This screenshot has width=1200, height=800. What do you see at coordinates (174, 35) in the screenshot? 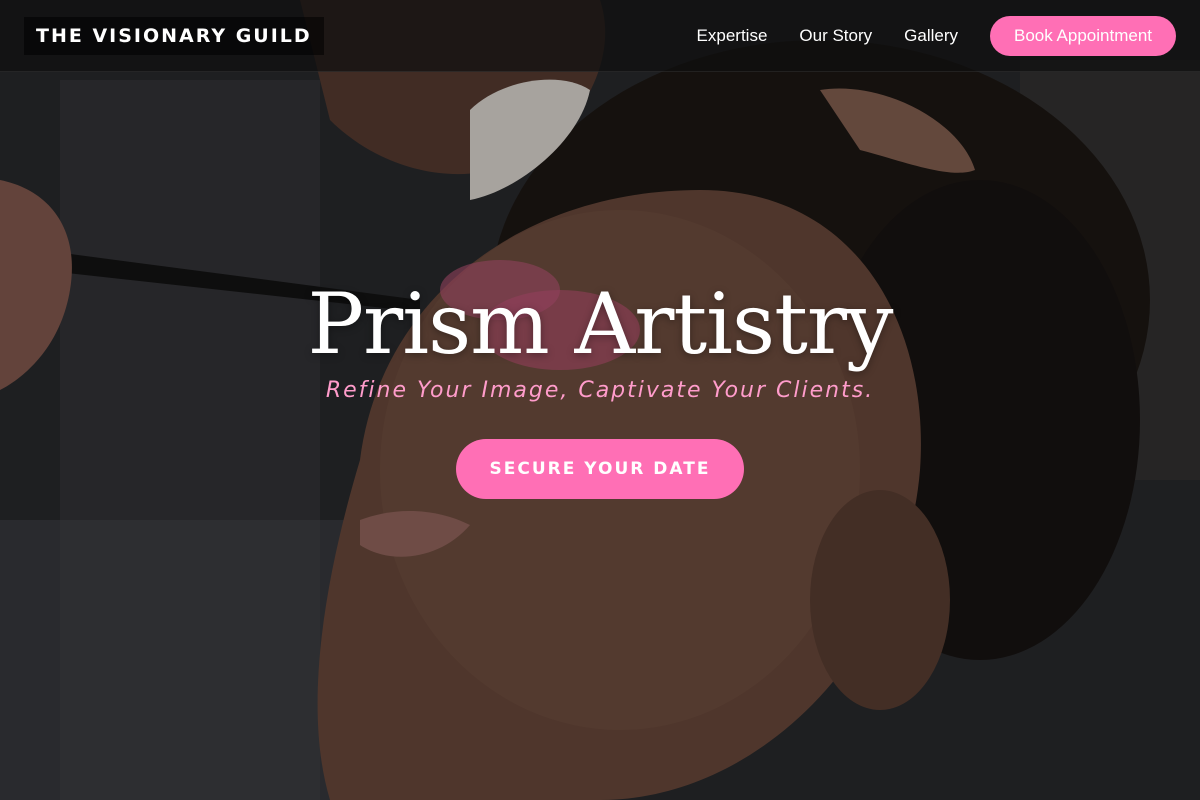
I see `brand-logo: THE VISIONARY GUILD` at bounding box center [174, 35].